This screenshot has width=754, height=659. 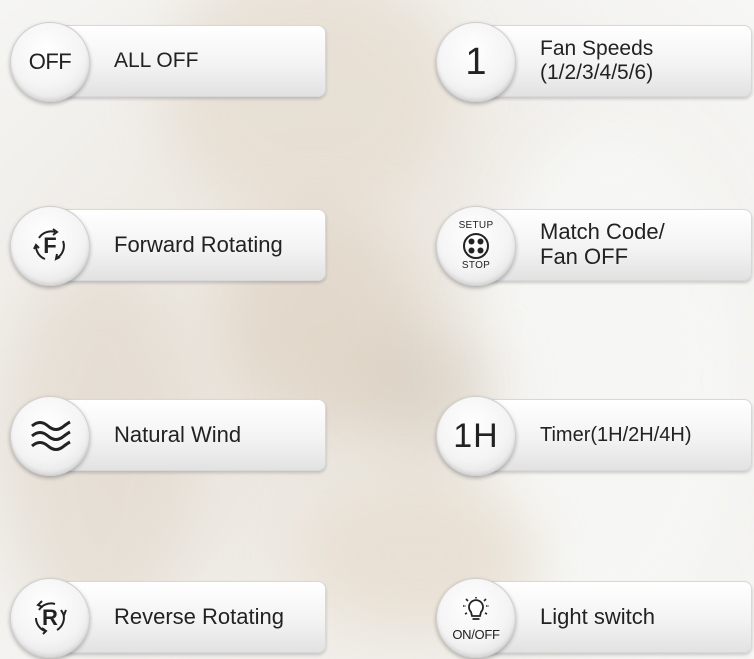 I want to click on reverse-rotating-label: Reverse Rotating, so click(x=199, y=616).